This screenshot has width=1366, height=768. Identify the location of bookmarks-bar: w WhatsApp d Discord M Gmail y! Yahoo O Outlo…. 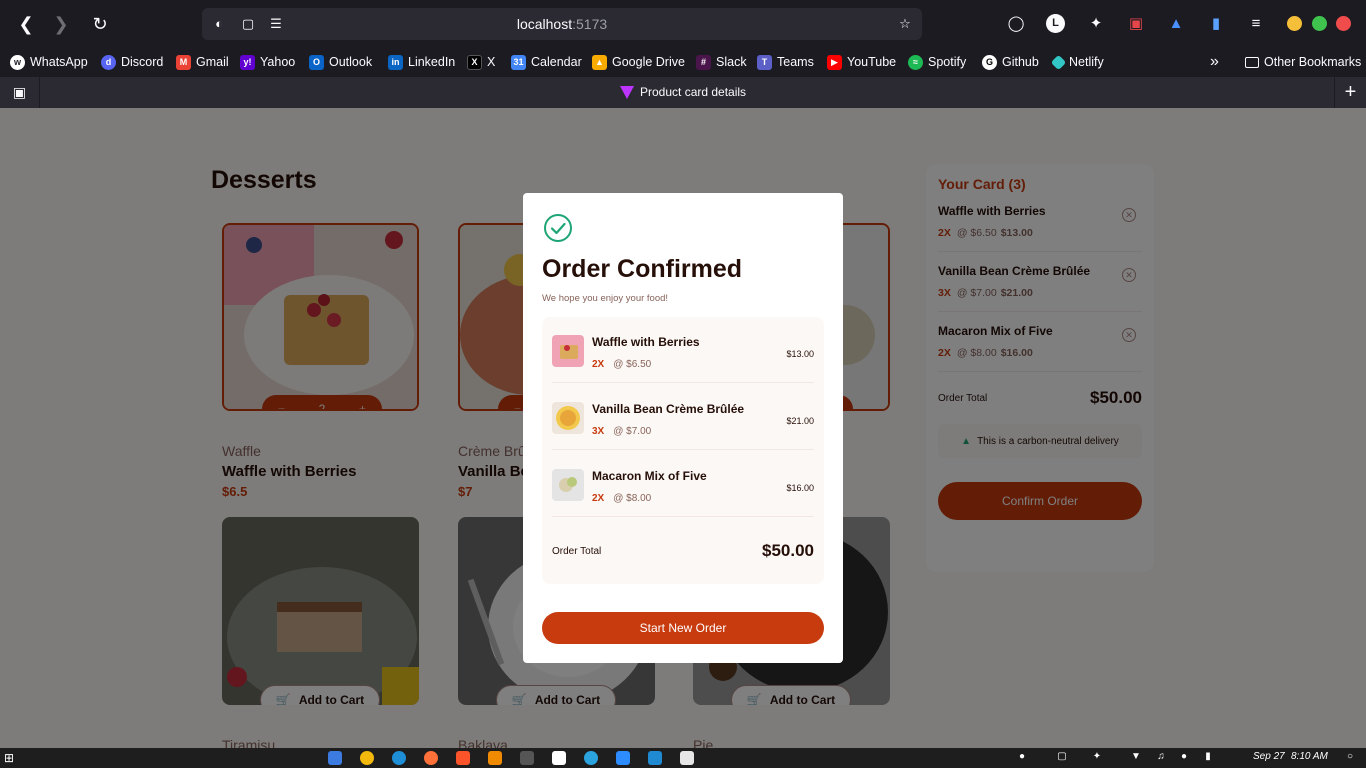
(683, 62).